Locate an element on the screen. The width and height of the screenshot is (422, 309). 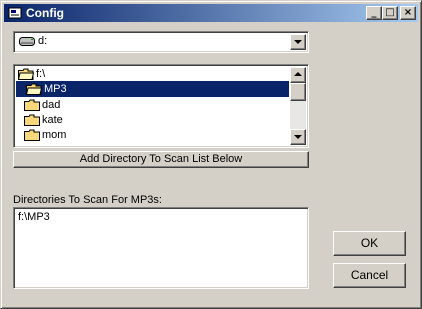
dir-item-label: mom is located at coordinates (54, 135).